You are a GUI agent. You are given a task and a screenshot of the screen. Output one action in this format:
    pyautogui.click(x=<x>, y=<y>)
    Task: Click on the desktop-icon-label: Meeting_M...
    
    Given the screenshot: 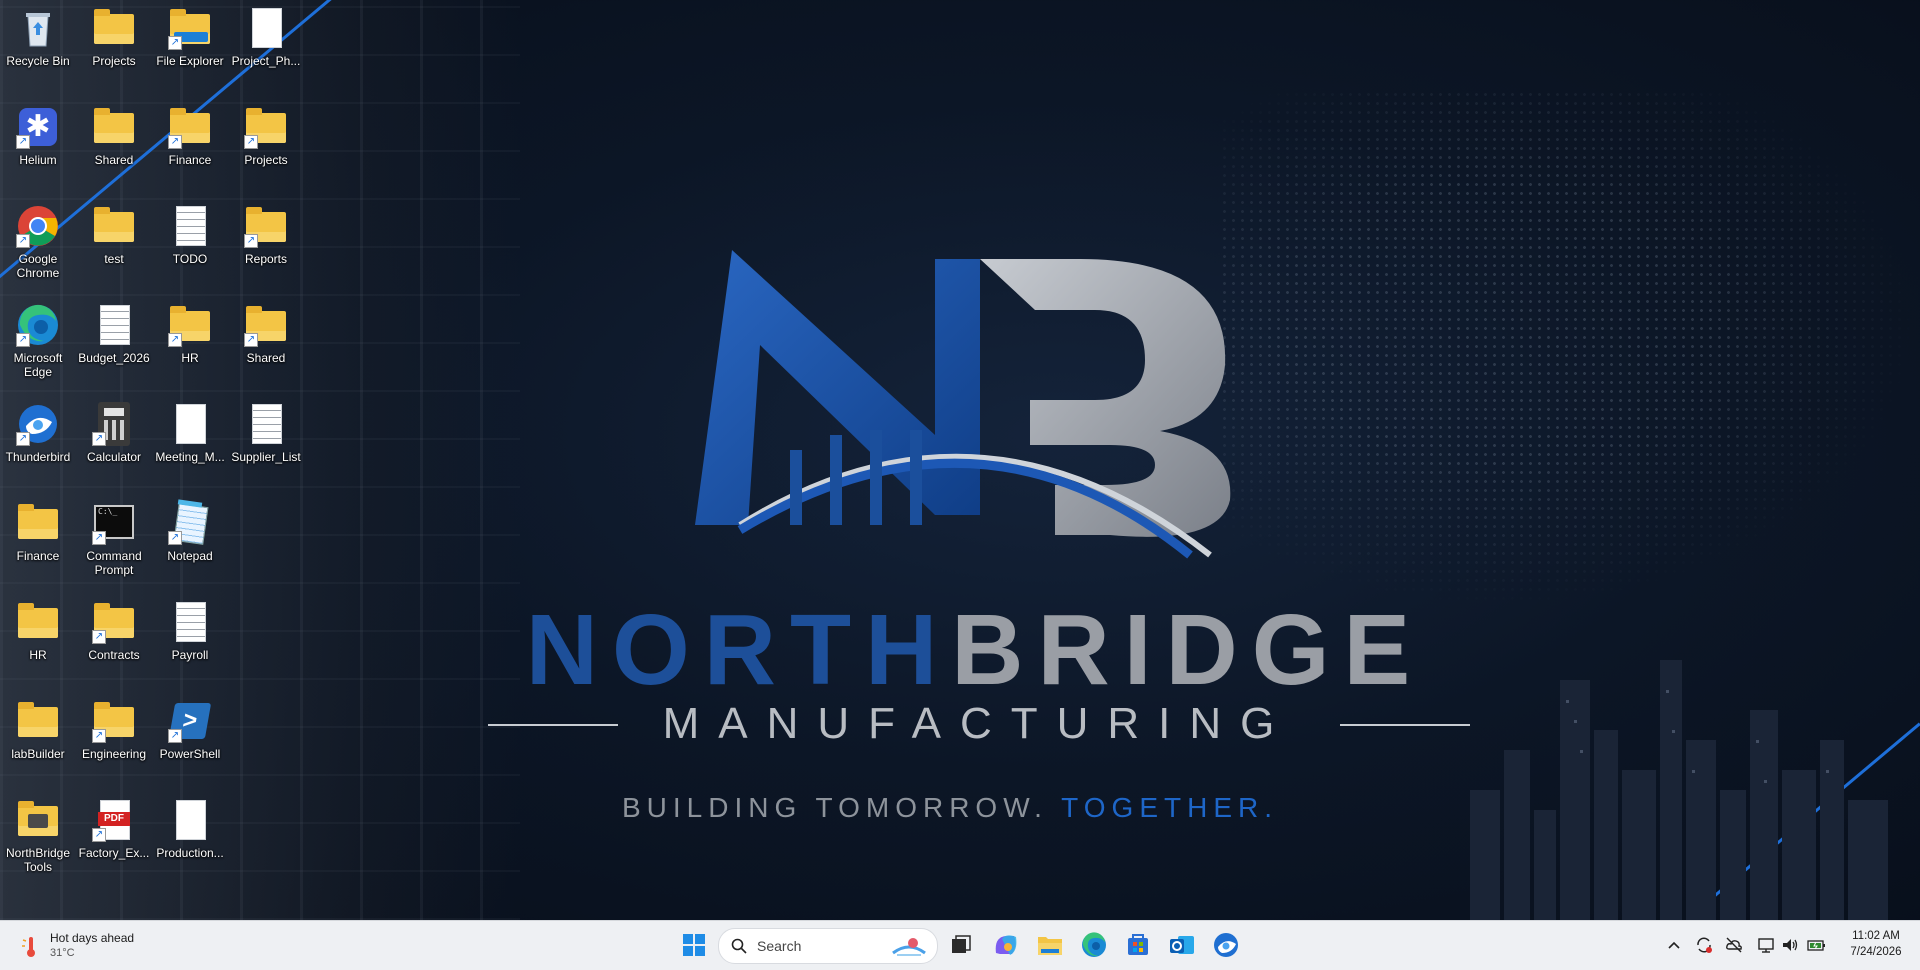 What is the action you would take?
    pyautogui.click(x=190, y=457)
    